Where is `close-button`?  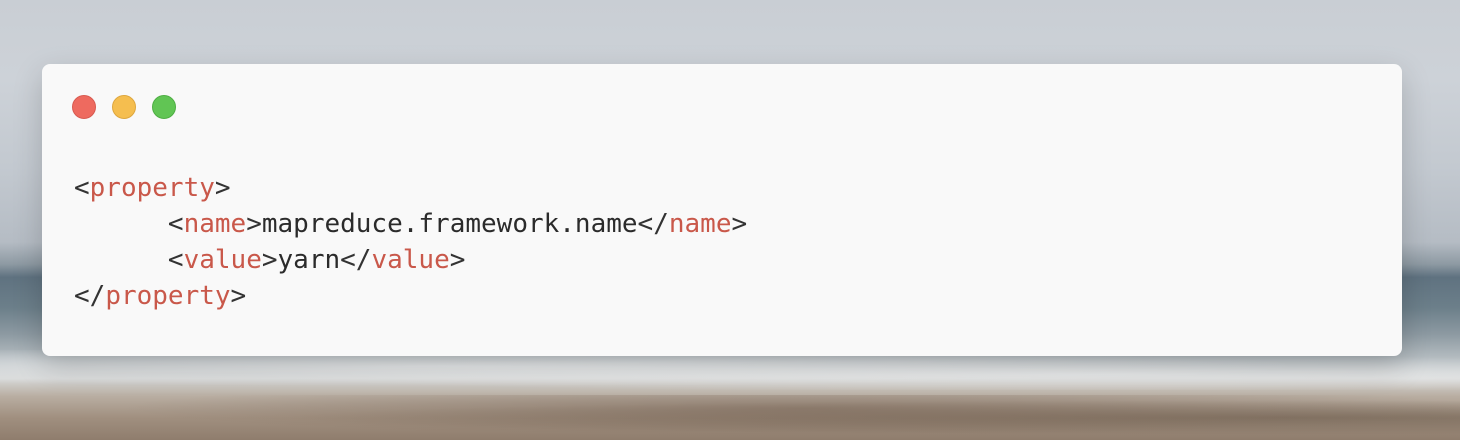 close-button is located at coordinates (84, 107).